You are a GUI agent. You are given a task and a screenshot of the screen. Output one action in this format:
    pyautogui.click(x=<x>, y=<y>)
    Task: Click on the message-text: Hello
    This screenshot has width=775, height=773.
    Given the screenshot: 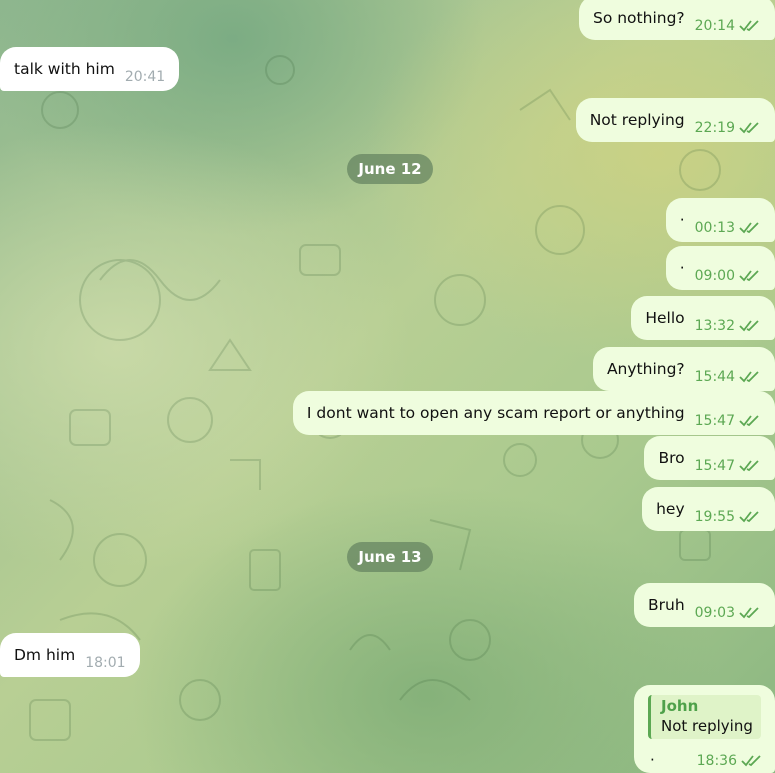 What is the action you would take?
    pyautogui.click(x=665, y=318)
    